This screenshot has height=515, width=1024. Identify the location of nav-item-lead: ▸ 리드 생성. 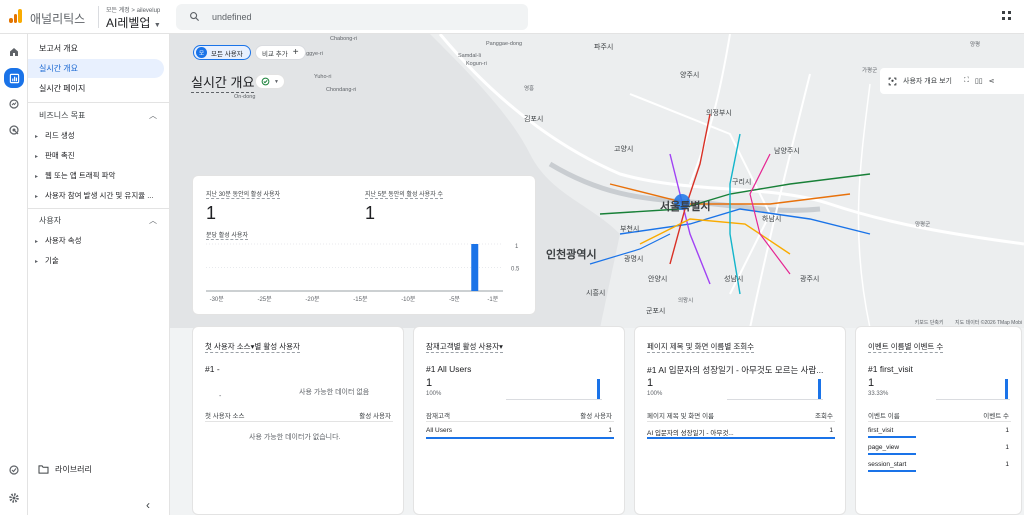
(55, 135).